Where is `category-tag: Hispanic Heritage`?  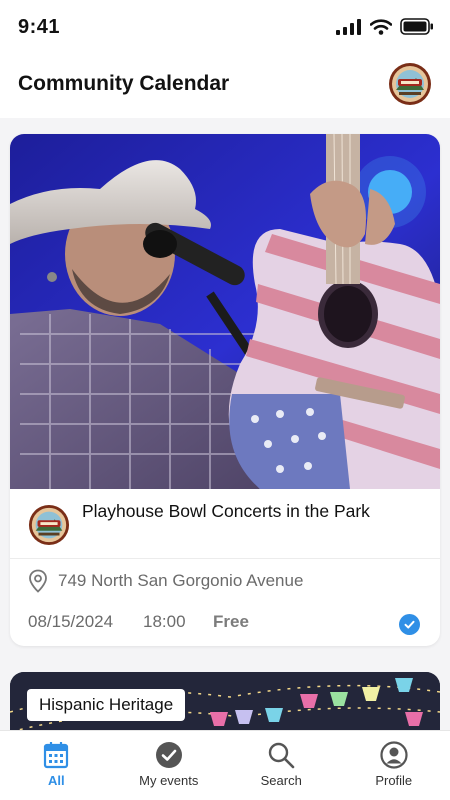 category-tag: Hispanic Heritage is located at coordinates (106, 705).